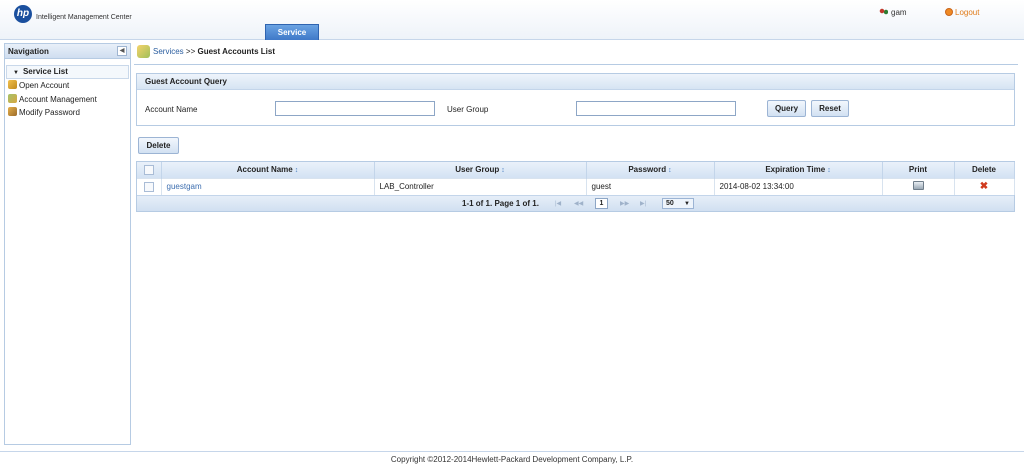  Describe the element at coordinates (687, 204) in the screenshot. I see `chevron-down-icon: ▼` at that location.